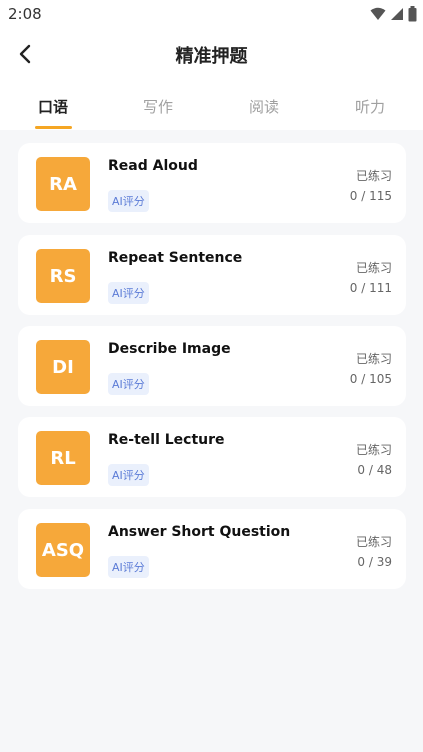 The width and height of the screenshot is (423, 752). I want to click on progress-count: 0 / 111, so click(370, 288).